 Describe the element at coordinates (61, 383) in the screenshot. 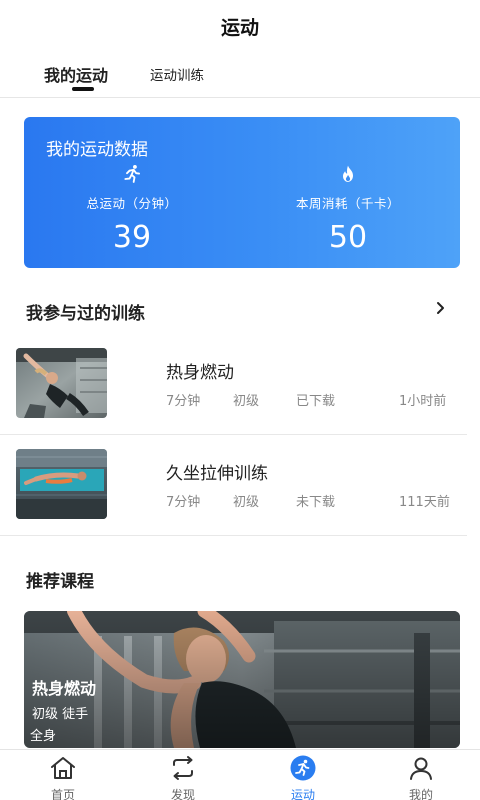

I see `warmup-thumbnail` at that location.